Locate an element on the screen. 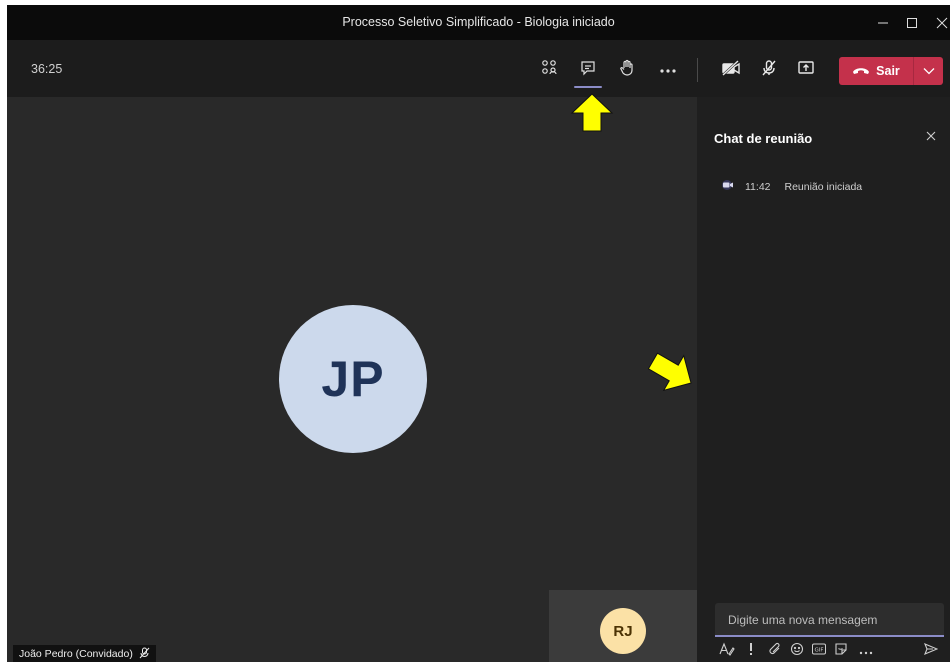 The width and height of the screenshot is (950, 662). chat-icon is located at coordinates (588, 70).